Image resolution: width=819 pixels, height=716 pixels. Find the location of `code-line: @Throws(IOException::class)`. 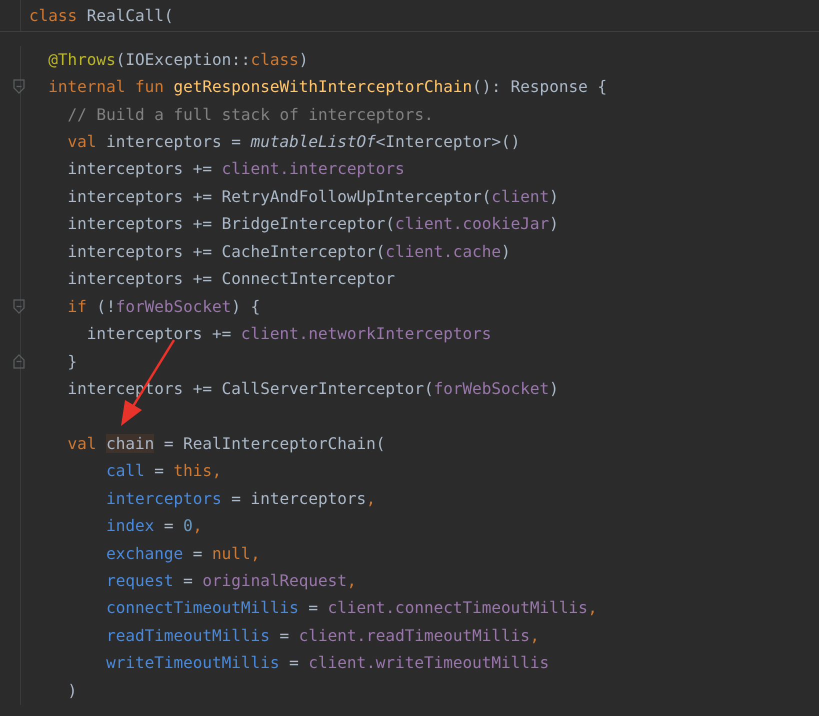

code-line: @Throws(IOException::class) is located at coordinates (178, 59).